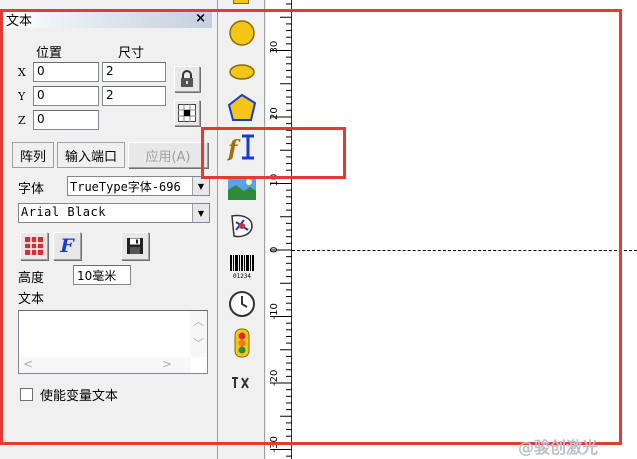 The height and width of the screenshot is (459, 637). I want to click on polygon-tool, so click(242, 108).